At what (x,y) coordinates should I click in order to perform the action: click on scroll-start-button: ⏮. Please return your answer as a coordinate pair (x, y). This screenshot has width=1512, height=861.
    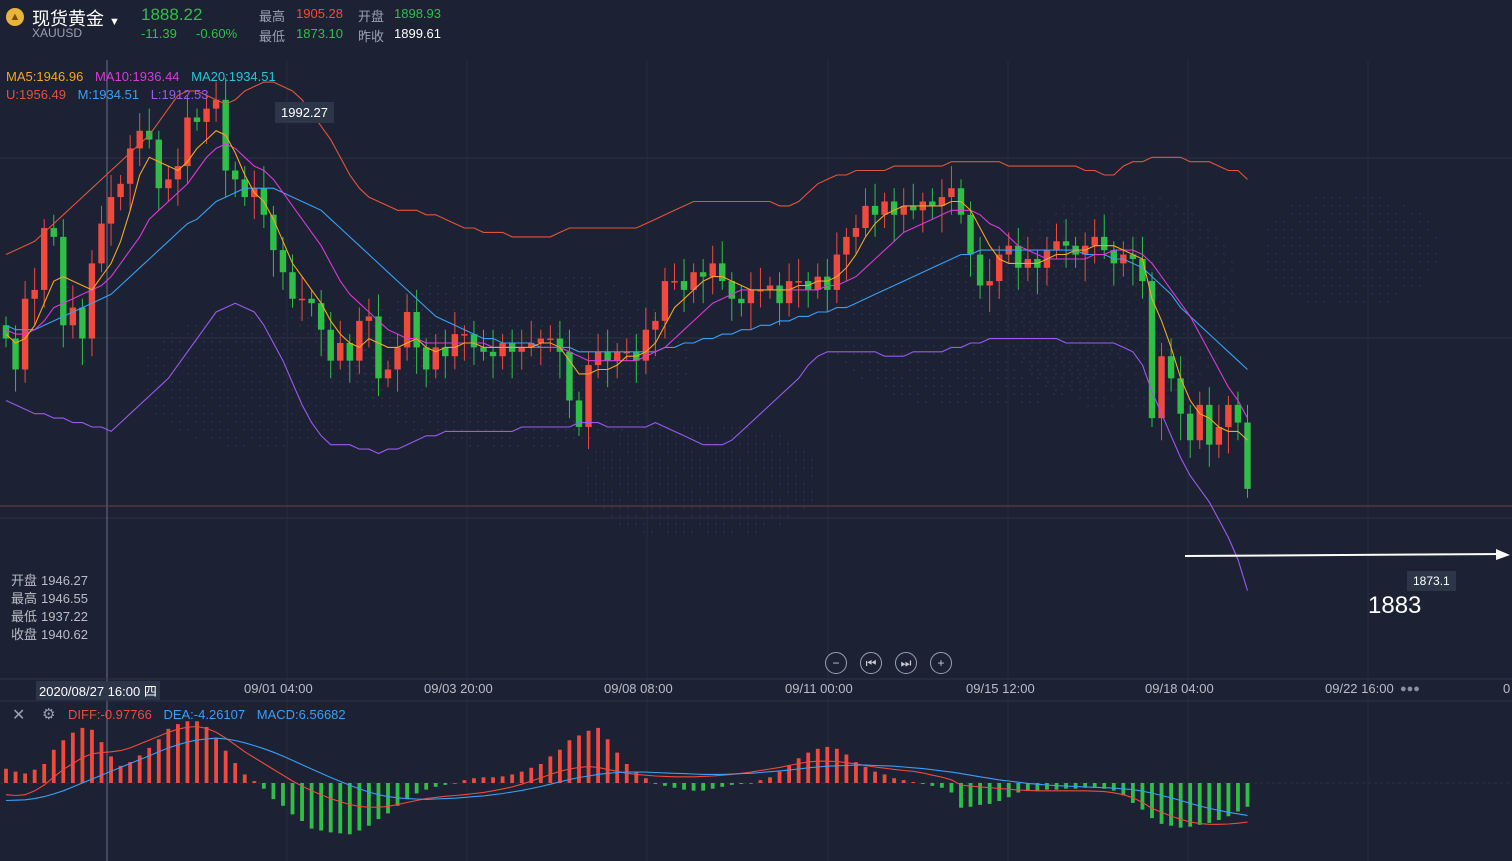
    Looking at the image, I should click on (871, 663).